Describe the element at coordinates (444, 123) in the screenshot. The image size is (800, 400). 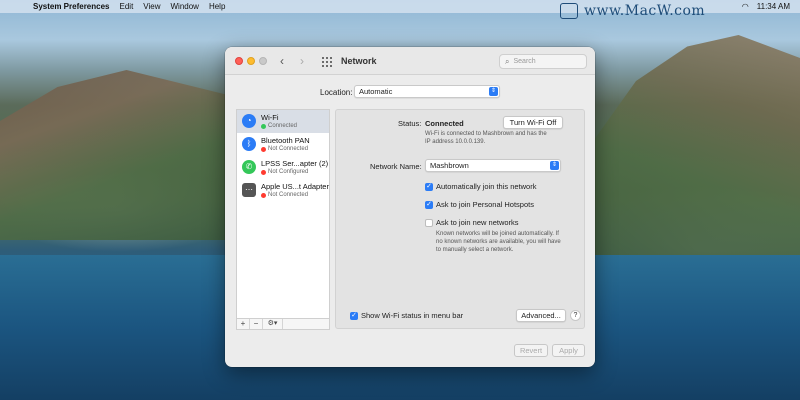
I see `status-value: Connected` at that location.